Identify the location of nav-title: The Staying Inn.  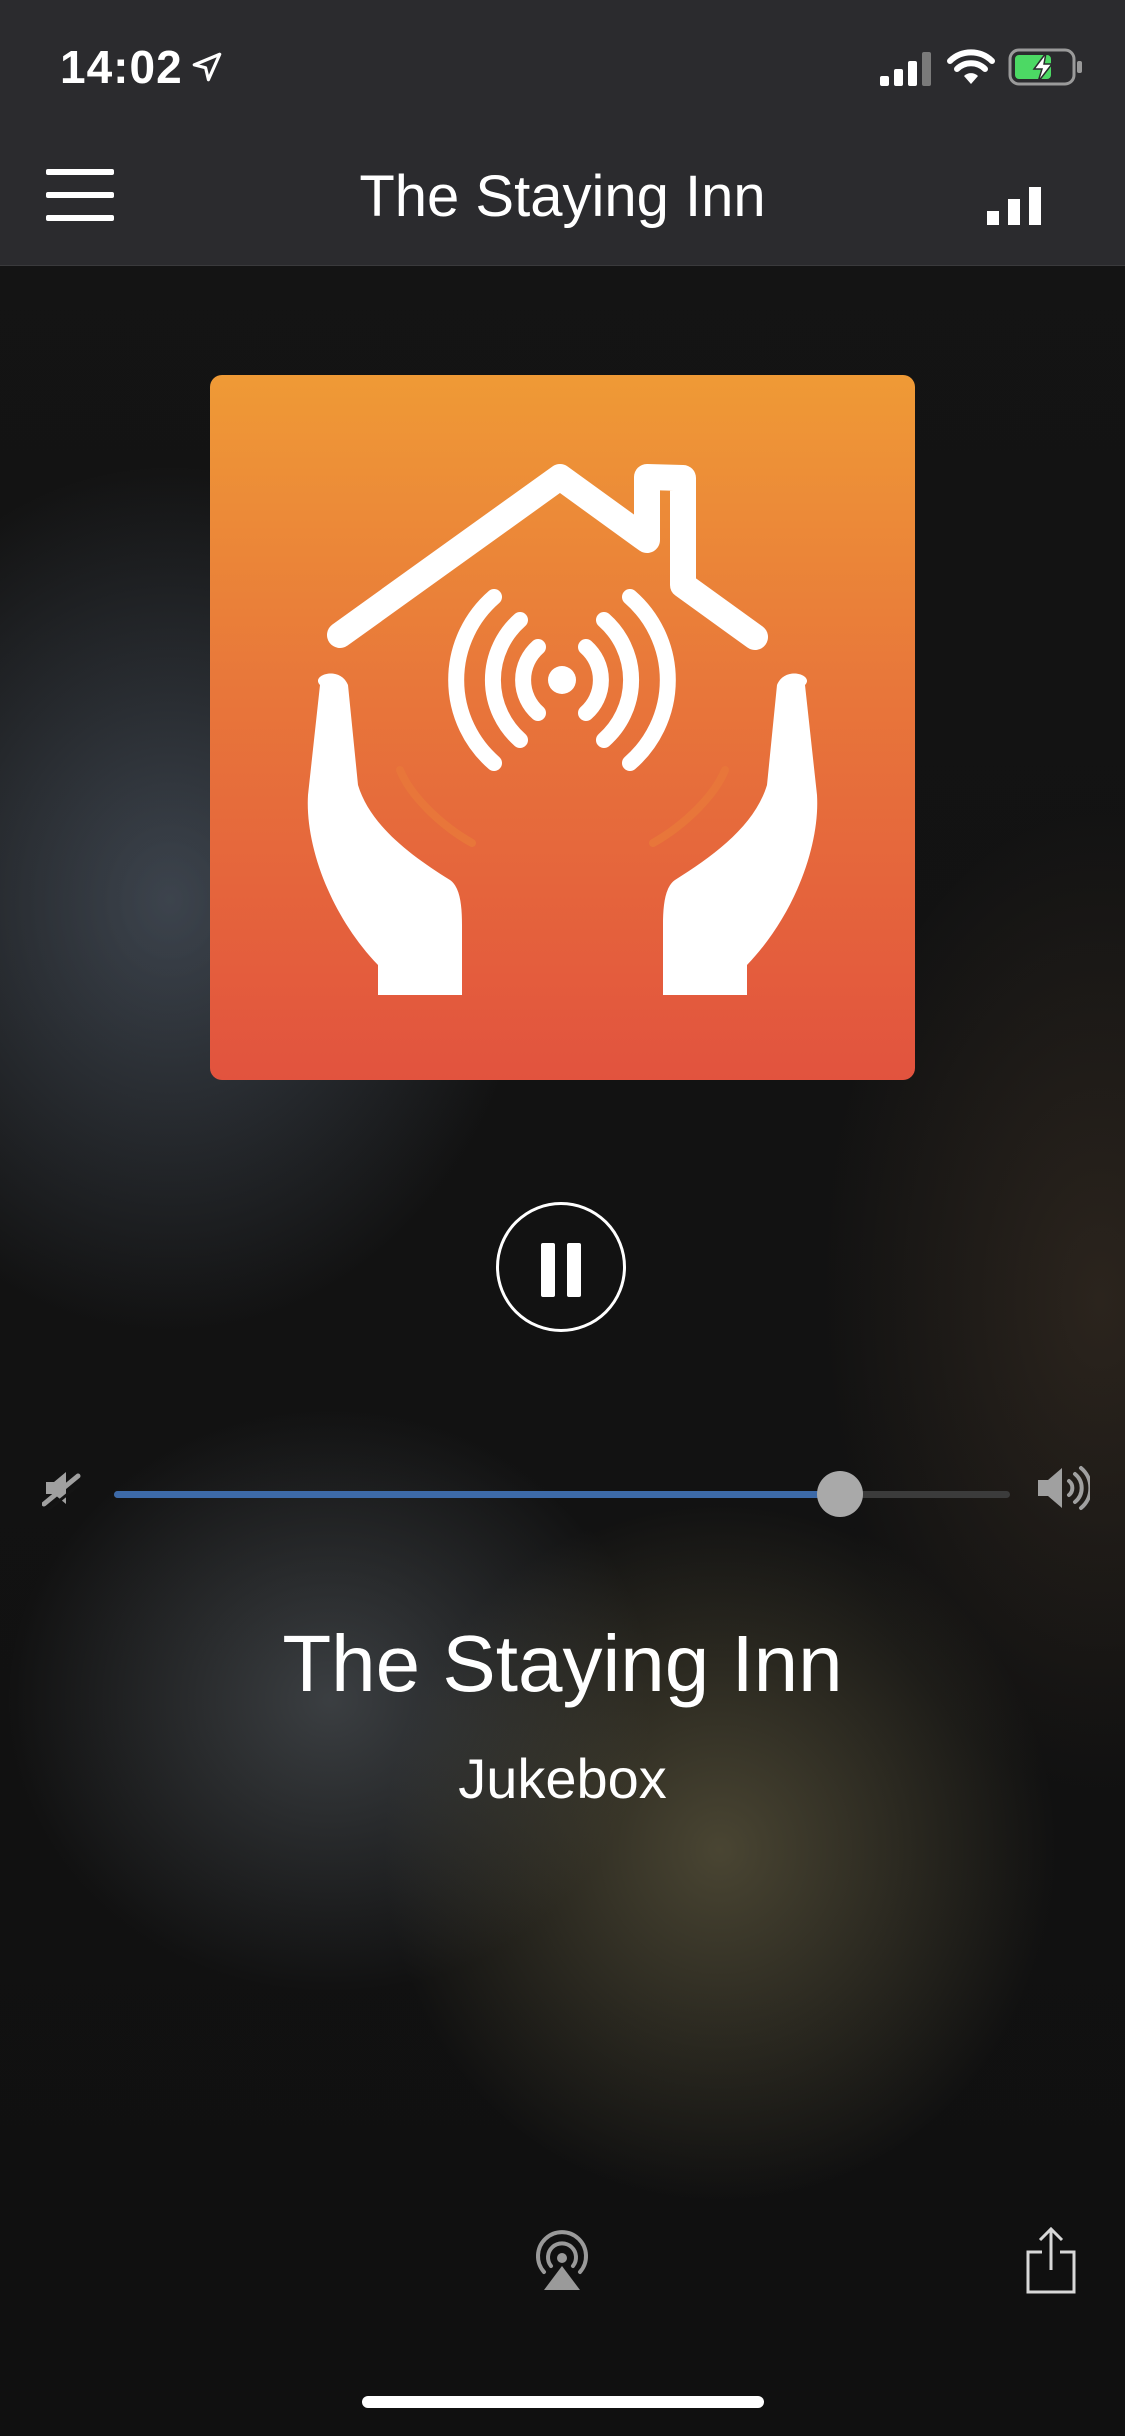
(562, 196).